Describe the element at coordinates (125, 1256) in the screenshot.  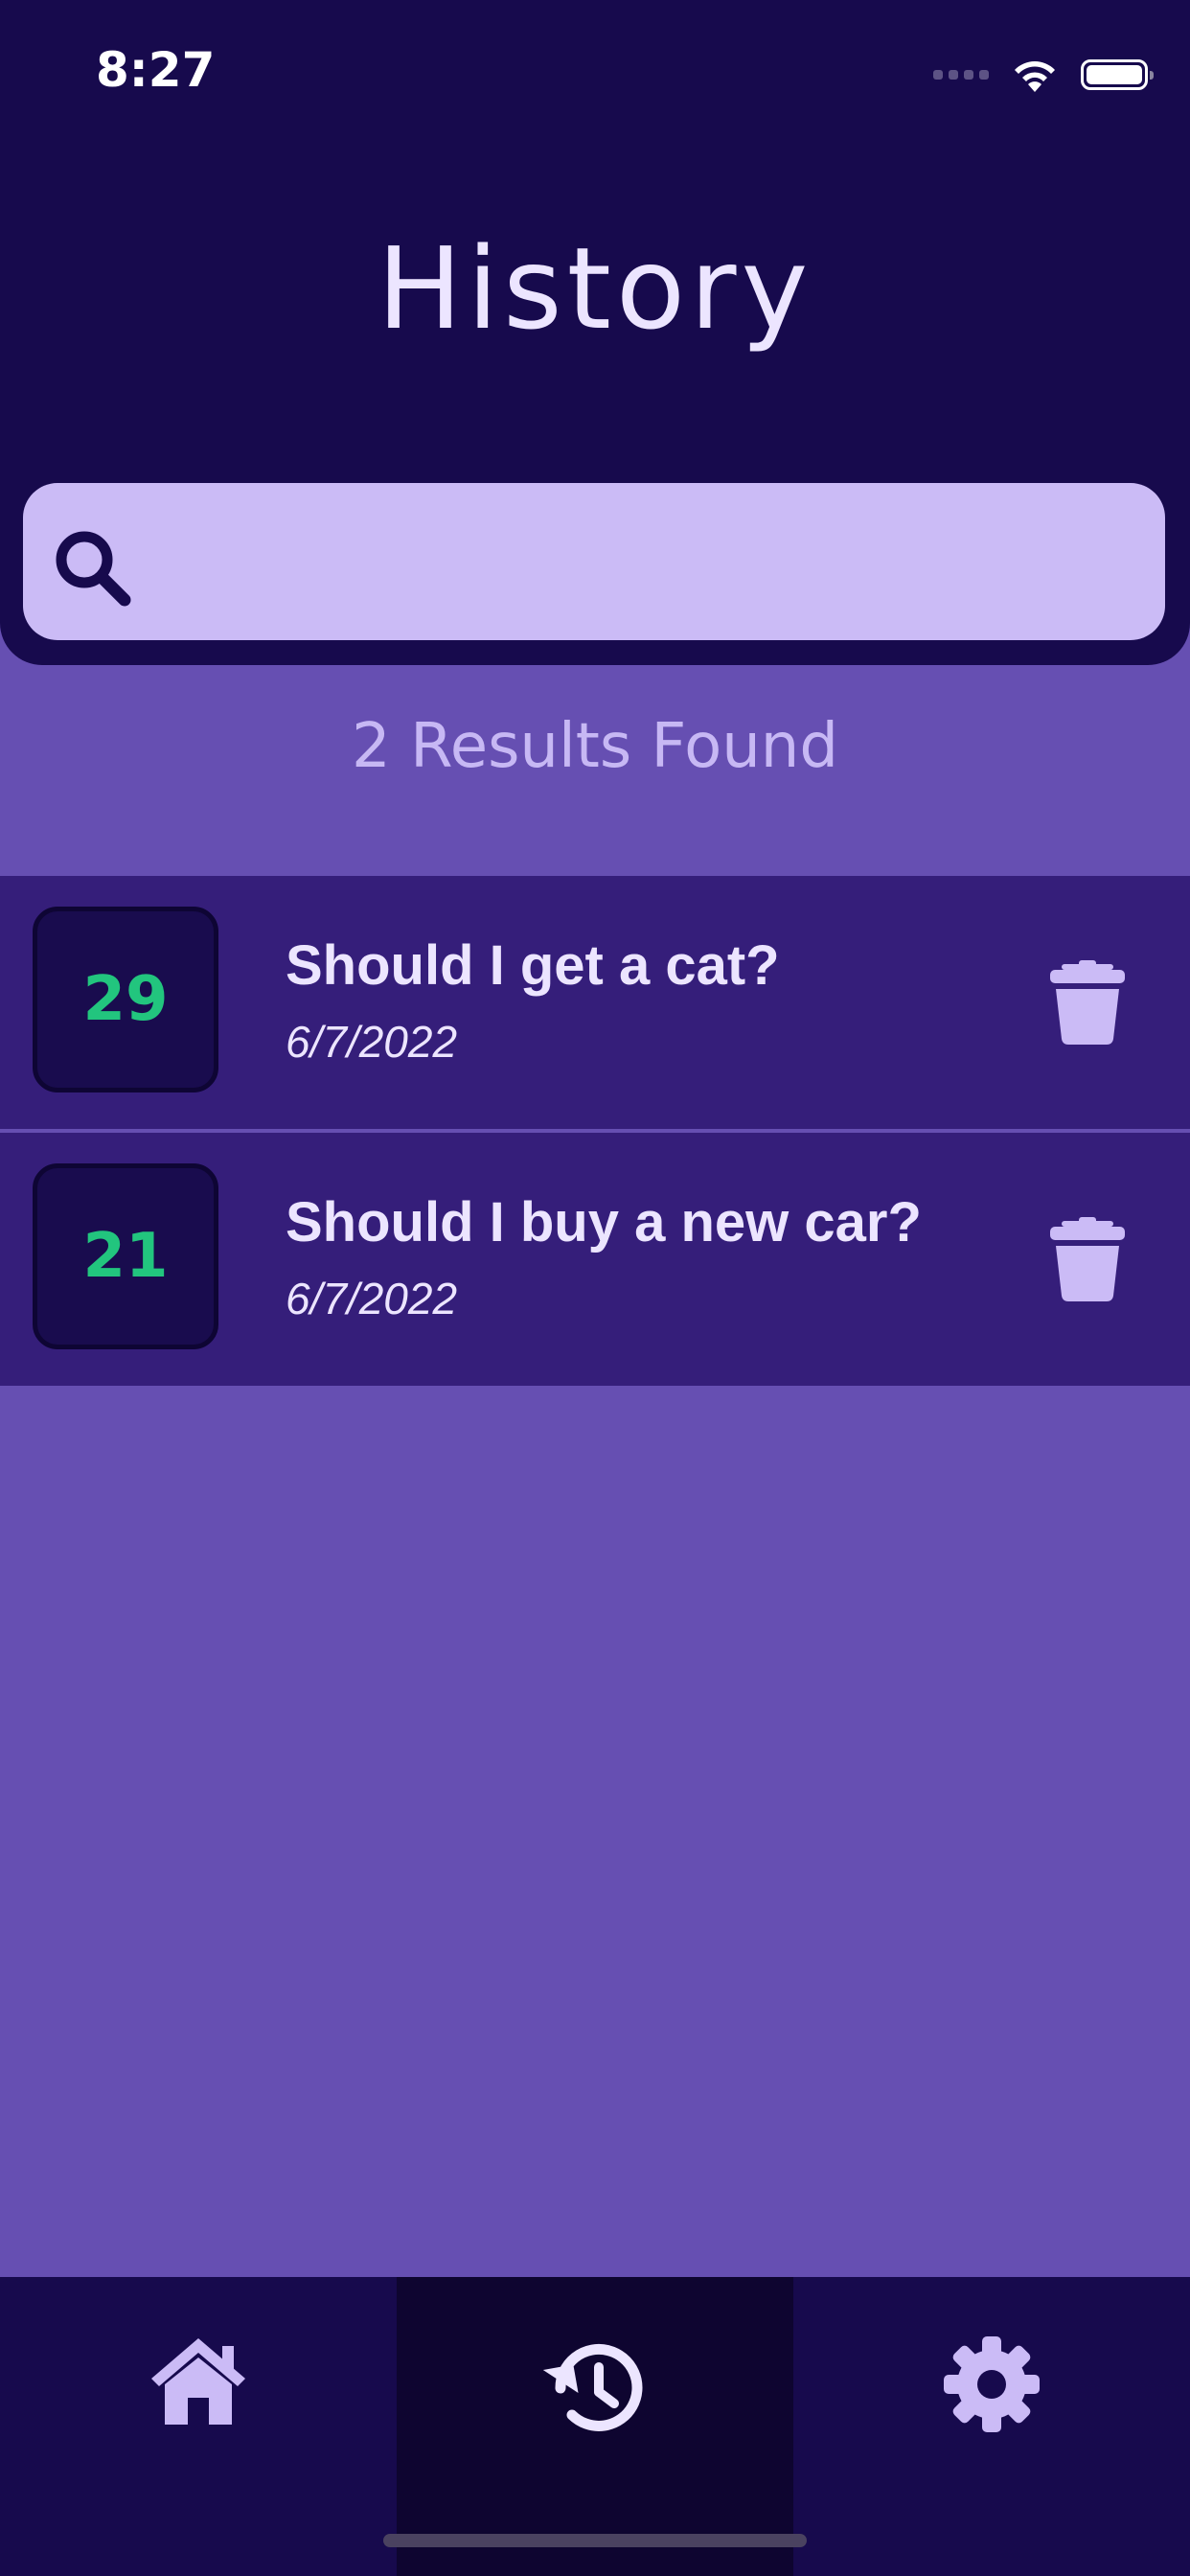
I see `score-badge: 21` at that location.